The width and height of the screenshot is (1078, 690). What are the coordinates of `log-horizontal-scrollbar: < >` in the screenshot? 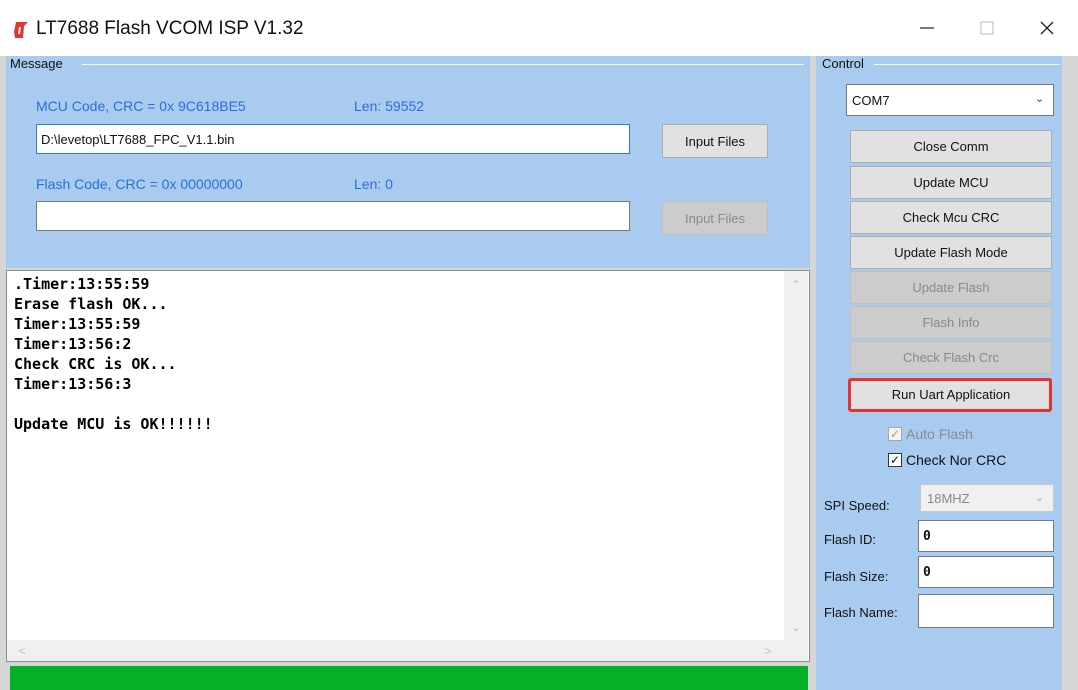 It's located at (395, 650).